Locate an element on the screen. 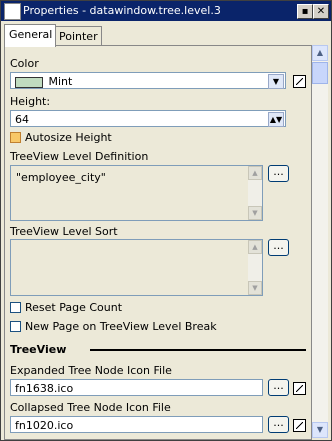  collapsed-icon-label: Collapsed Tree Node Icon File is located at coordinates (90, 407).